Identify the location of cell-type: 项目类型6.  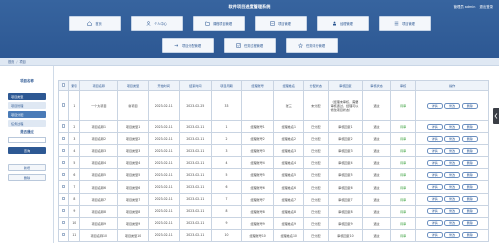
(133, 187).